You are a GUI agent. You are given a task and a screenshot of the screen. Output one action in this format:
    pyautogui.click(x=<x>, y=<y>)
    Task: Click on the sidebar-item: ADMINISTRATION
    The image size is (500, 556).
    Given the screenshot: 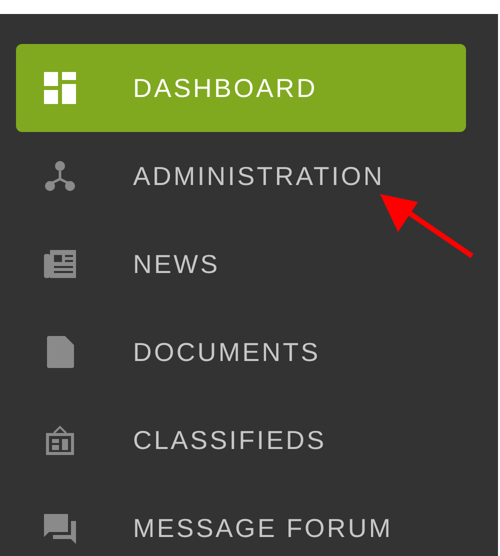 What is the action you would take?
    pyautogui.click(x=241, y=176)
    